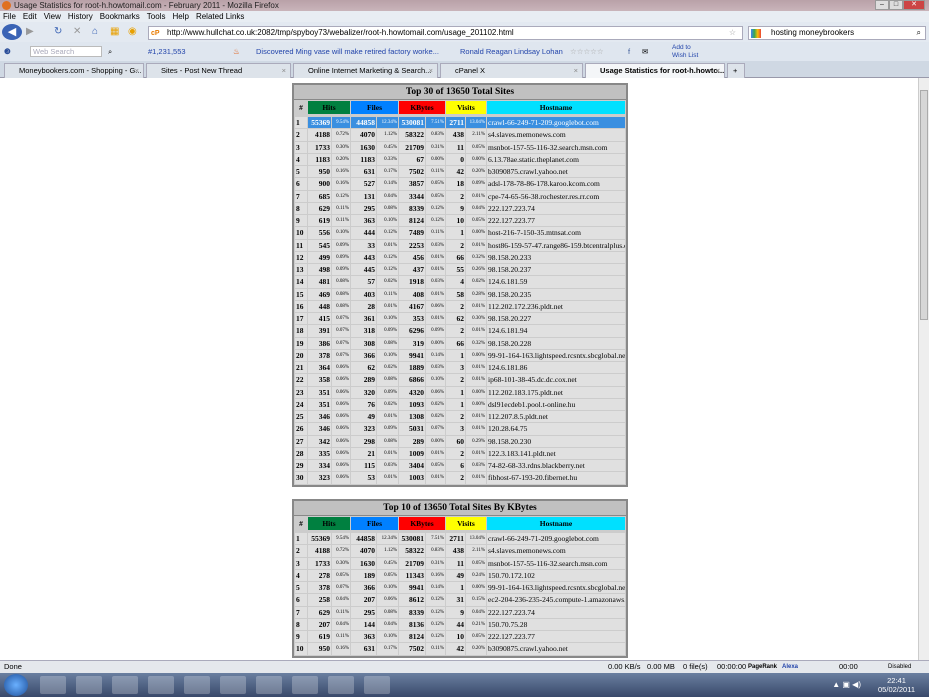 Image resolution: width=929 pixels, height=697 pixels. What do you see at coordinates (341, 624) in the screenshot?
I see `hits-percent: 0.04%` at bounding box center [341, 624].